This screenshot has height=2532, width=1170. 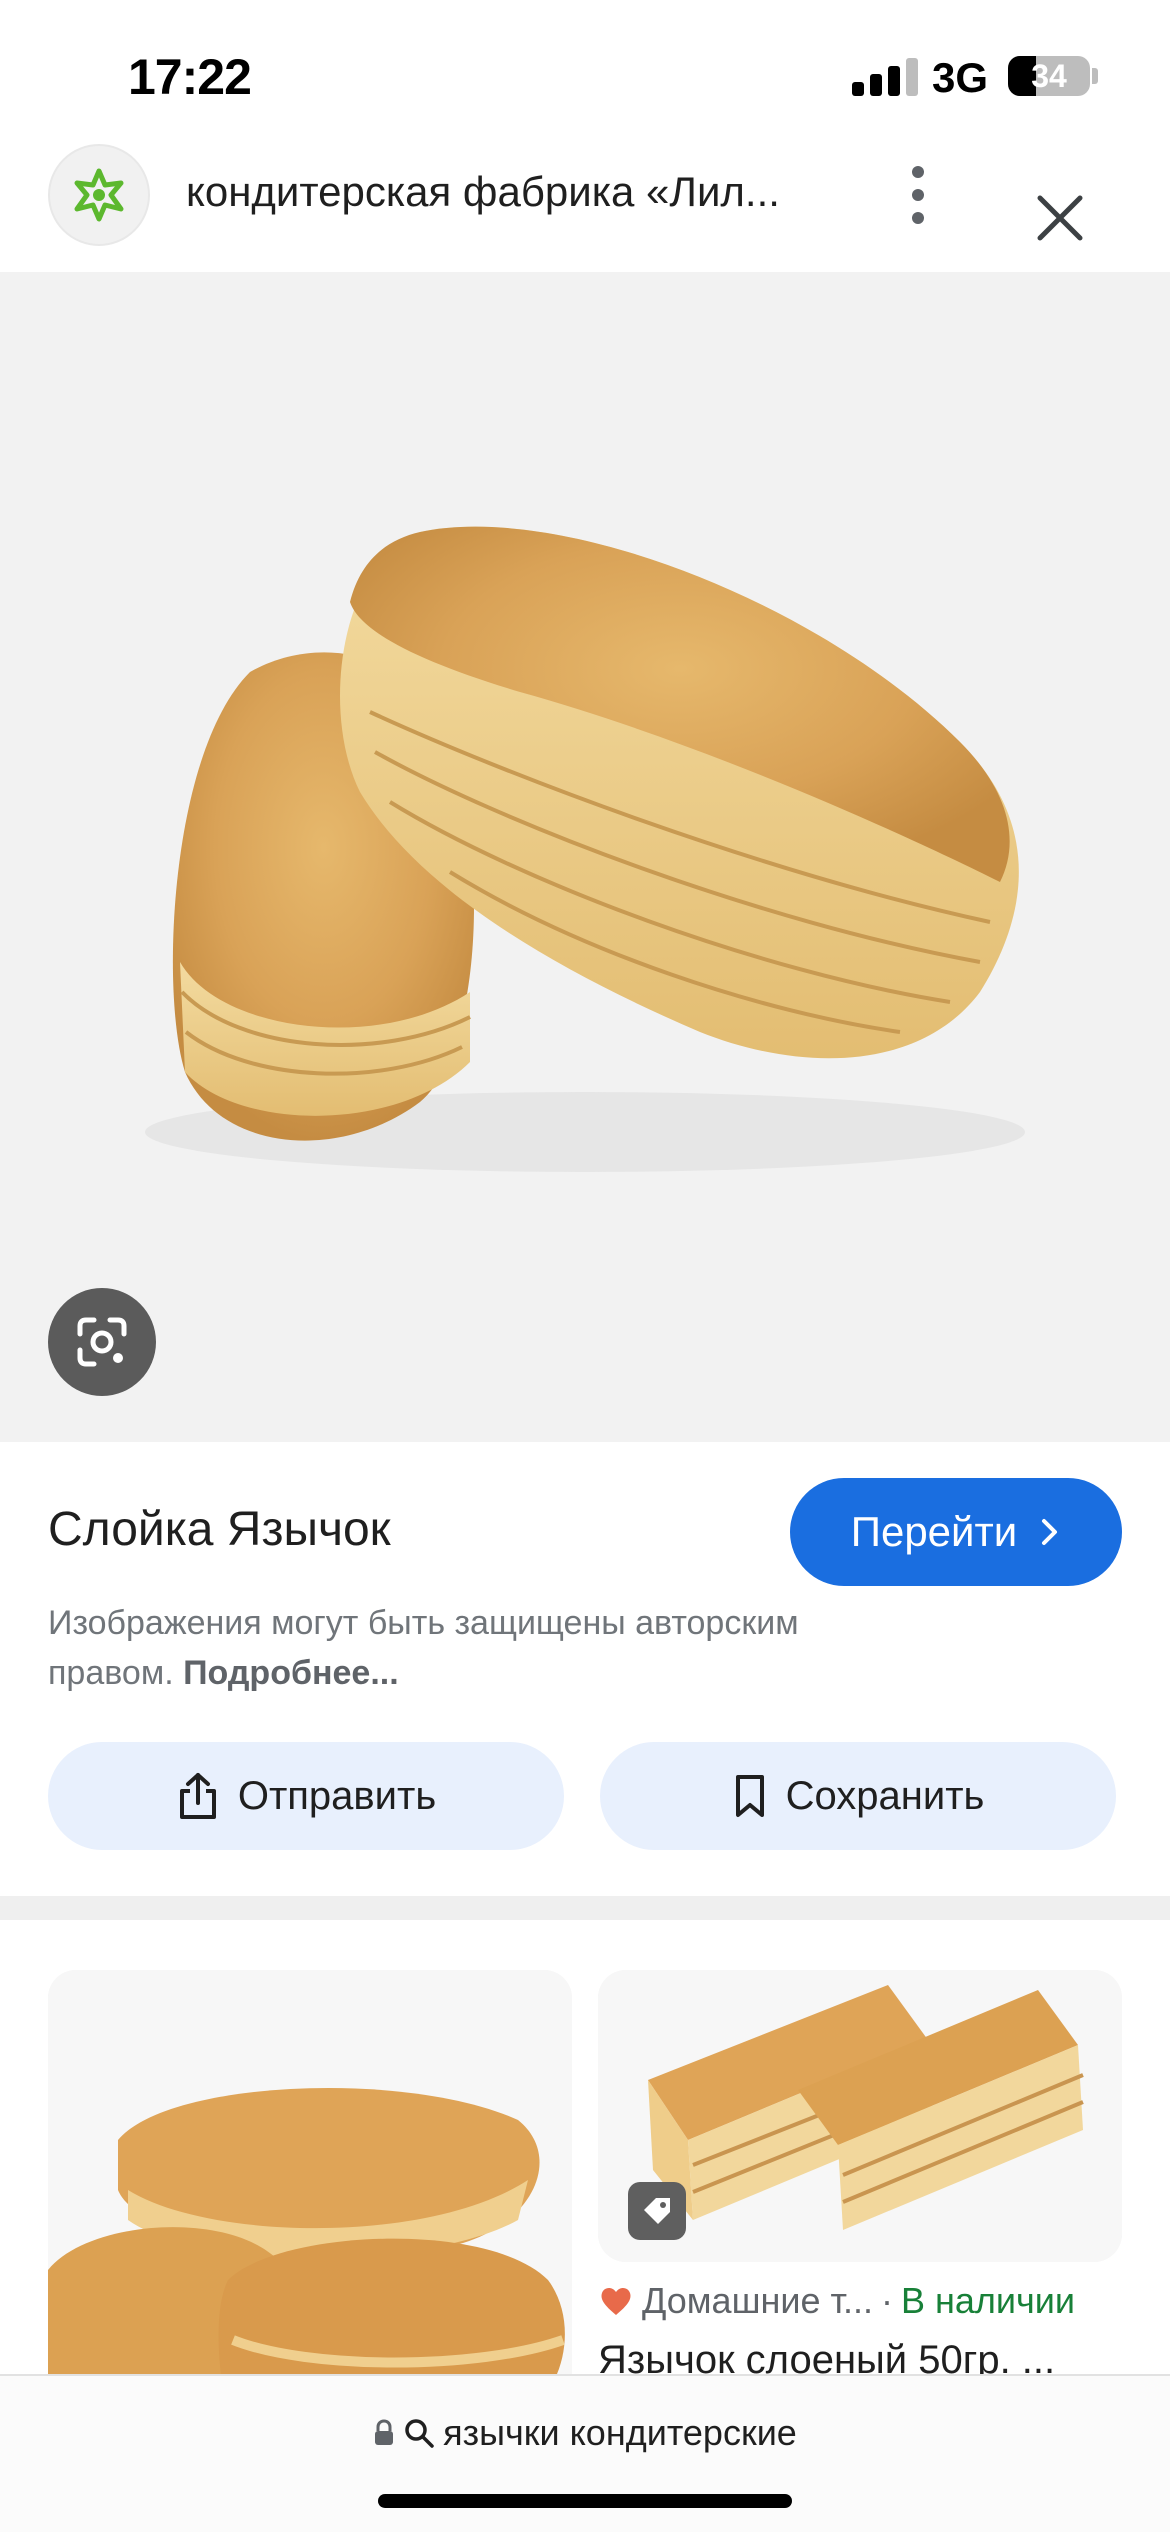 What do you see at coordinates (1050, 1532) in the screenshot?
I see `chevron-right-icon` at bounding box center [1050, 1532].